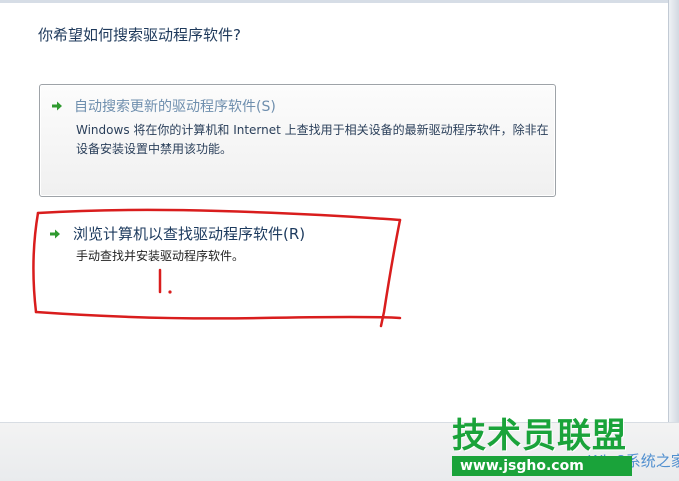 Image resolution: width=679 pixels, height=481 pixels. I want to click on scribble-bottom-stroke, so click(218, 315).